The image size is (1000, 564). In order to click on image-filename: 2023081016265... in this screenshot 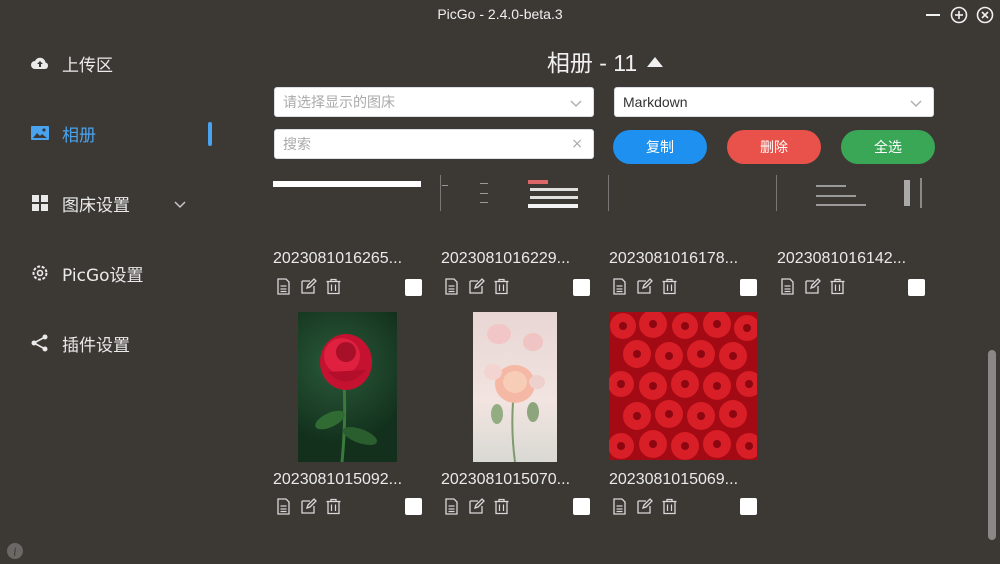, I will do `click(338, 258)`.